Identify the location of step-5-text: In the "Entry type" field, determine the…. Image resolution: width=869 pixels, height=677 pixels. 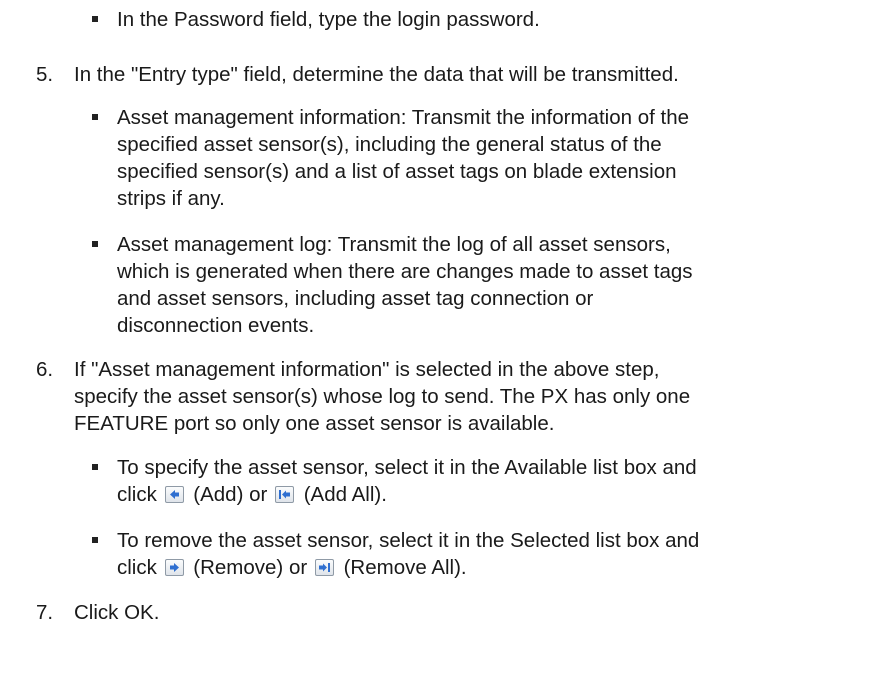
(376, 74).